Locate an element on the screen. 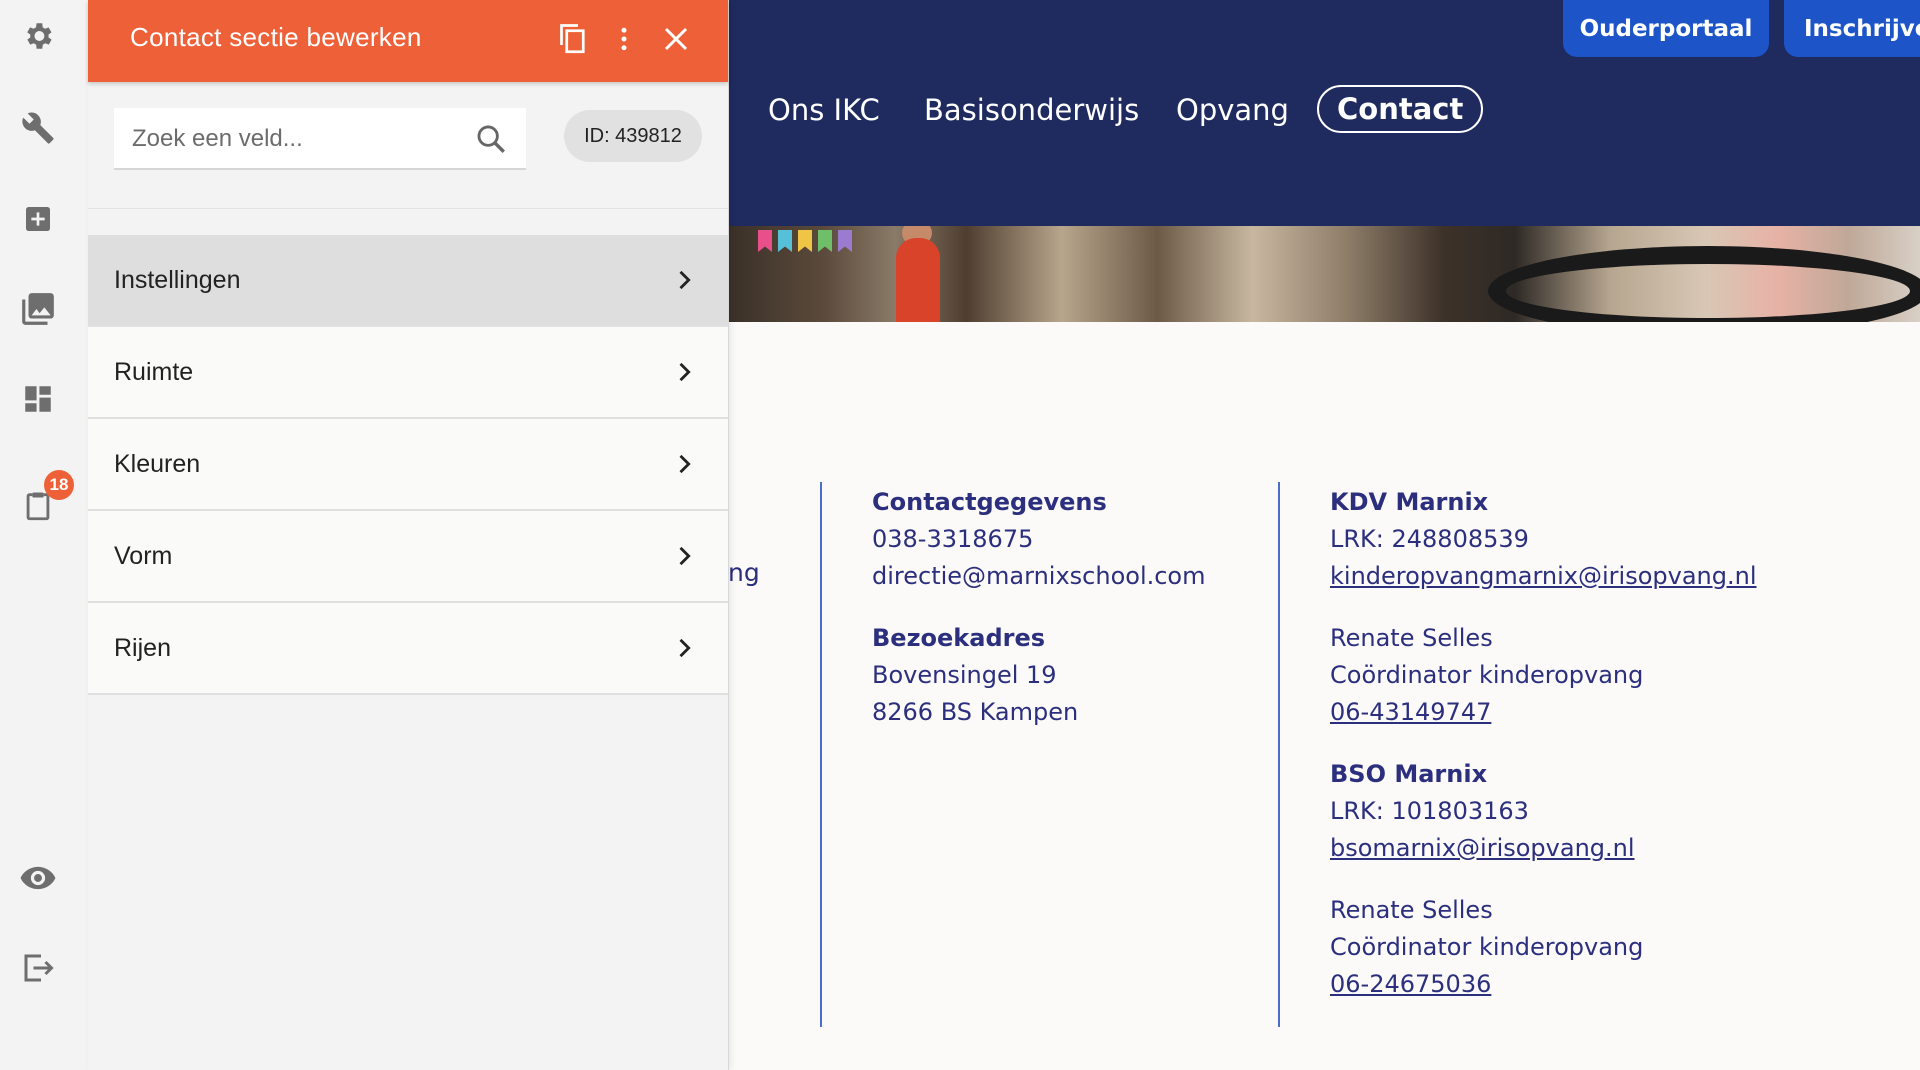 Image resolution: width=1920 pixels, height=1070 pixels. nav-item-contact: Contact is located at coordinates (1400, 109).